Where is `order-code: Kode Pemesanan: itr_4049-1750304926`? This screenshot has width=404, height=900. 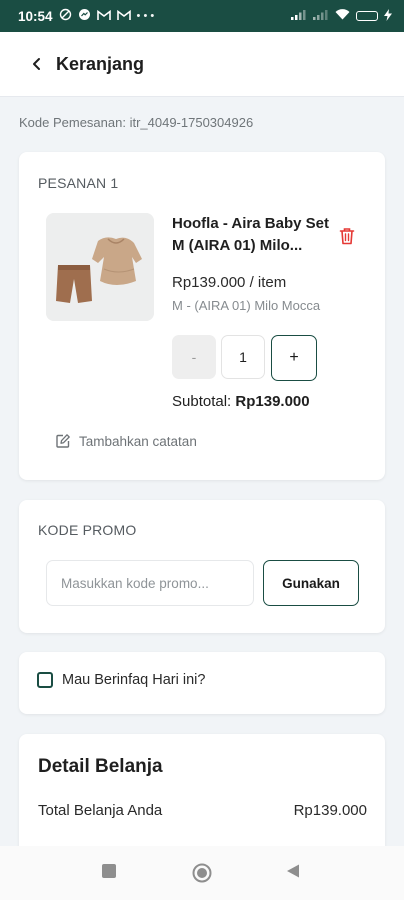
order-code: Kode Pemesanan: itr_4049-1750304926 is located at coordinates (136, 122).